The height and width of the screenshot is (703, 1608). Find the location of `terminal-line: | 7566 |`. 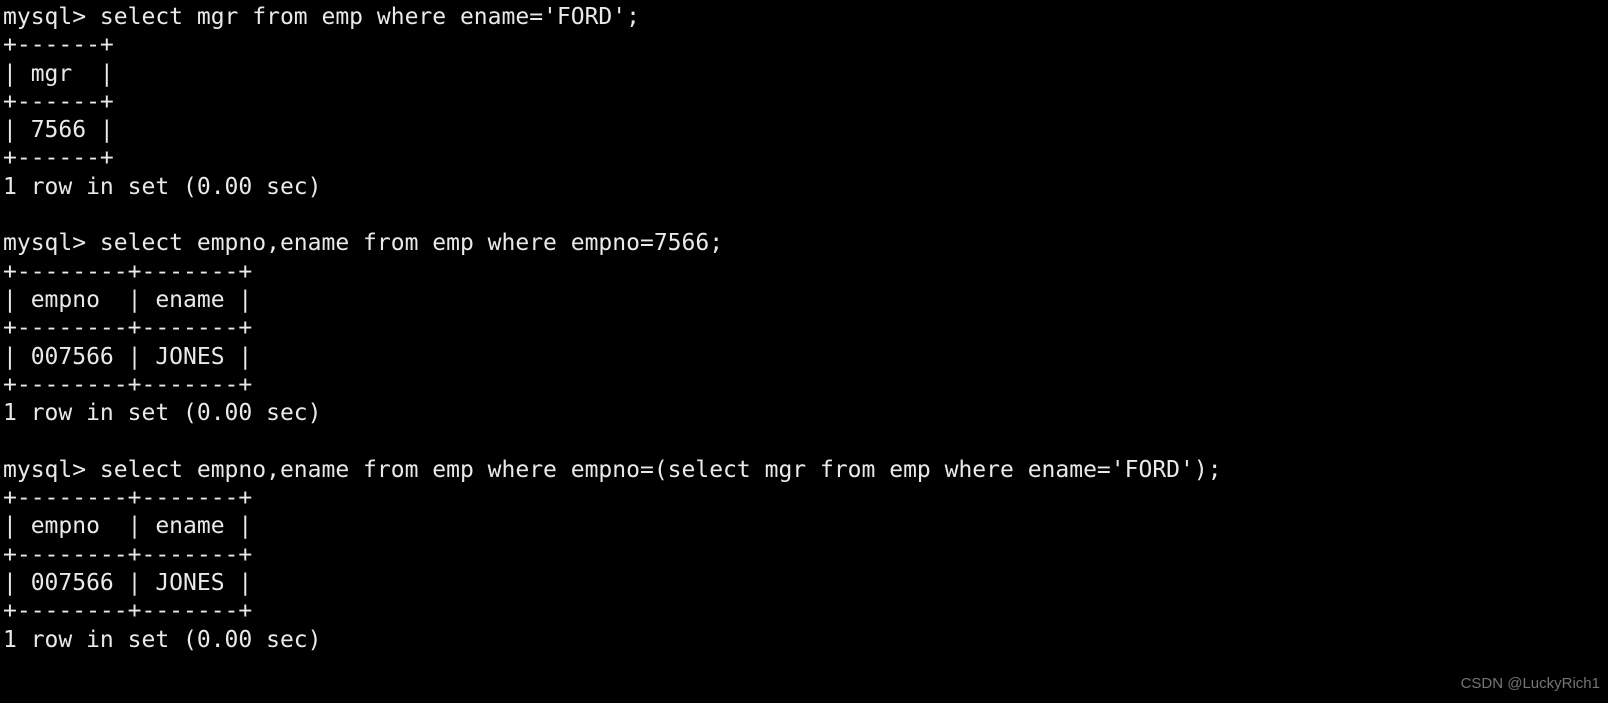

terminal-line: | 7566 | is located at coordinates (58, 130).